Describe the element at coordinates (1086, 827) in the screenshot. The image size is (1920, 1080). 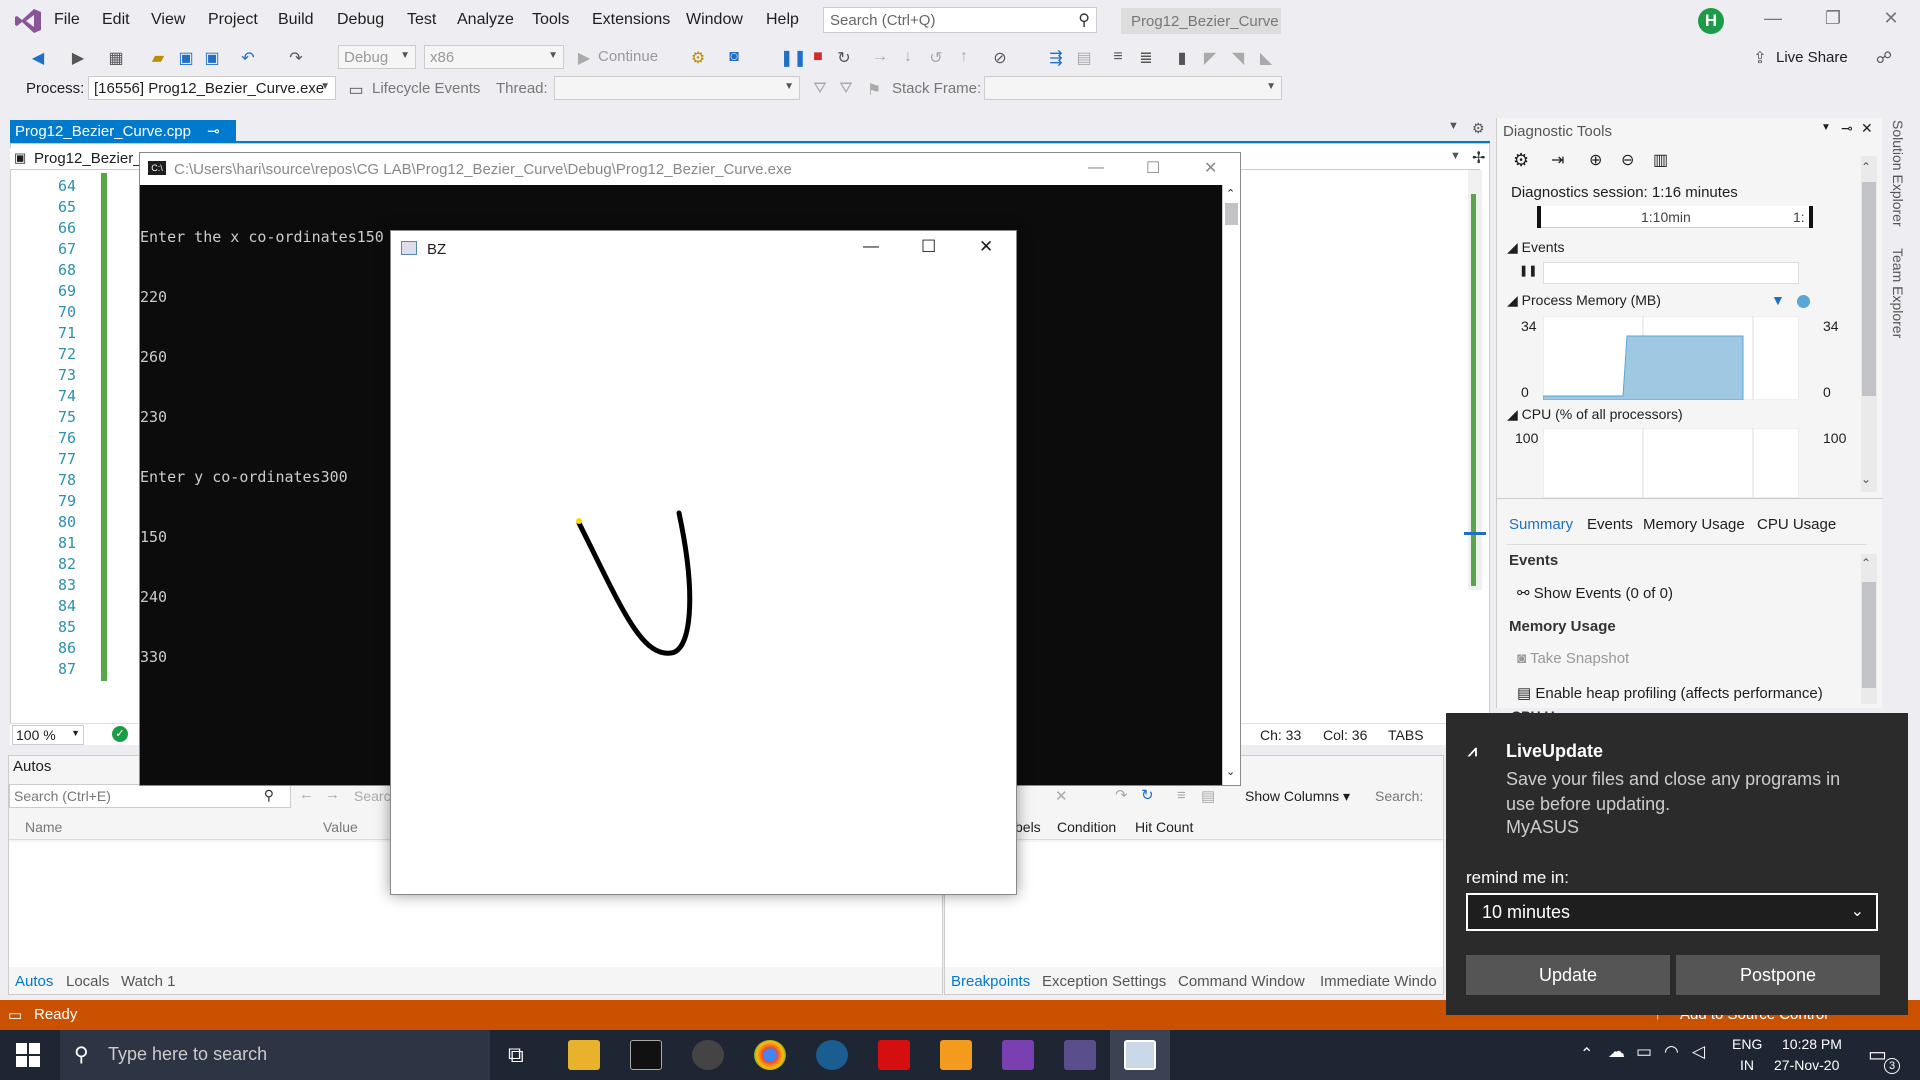
I see `col-condition: Condition` at that location.